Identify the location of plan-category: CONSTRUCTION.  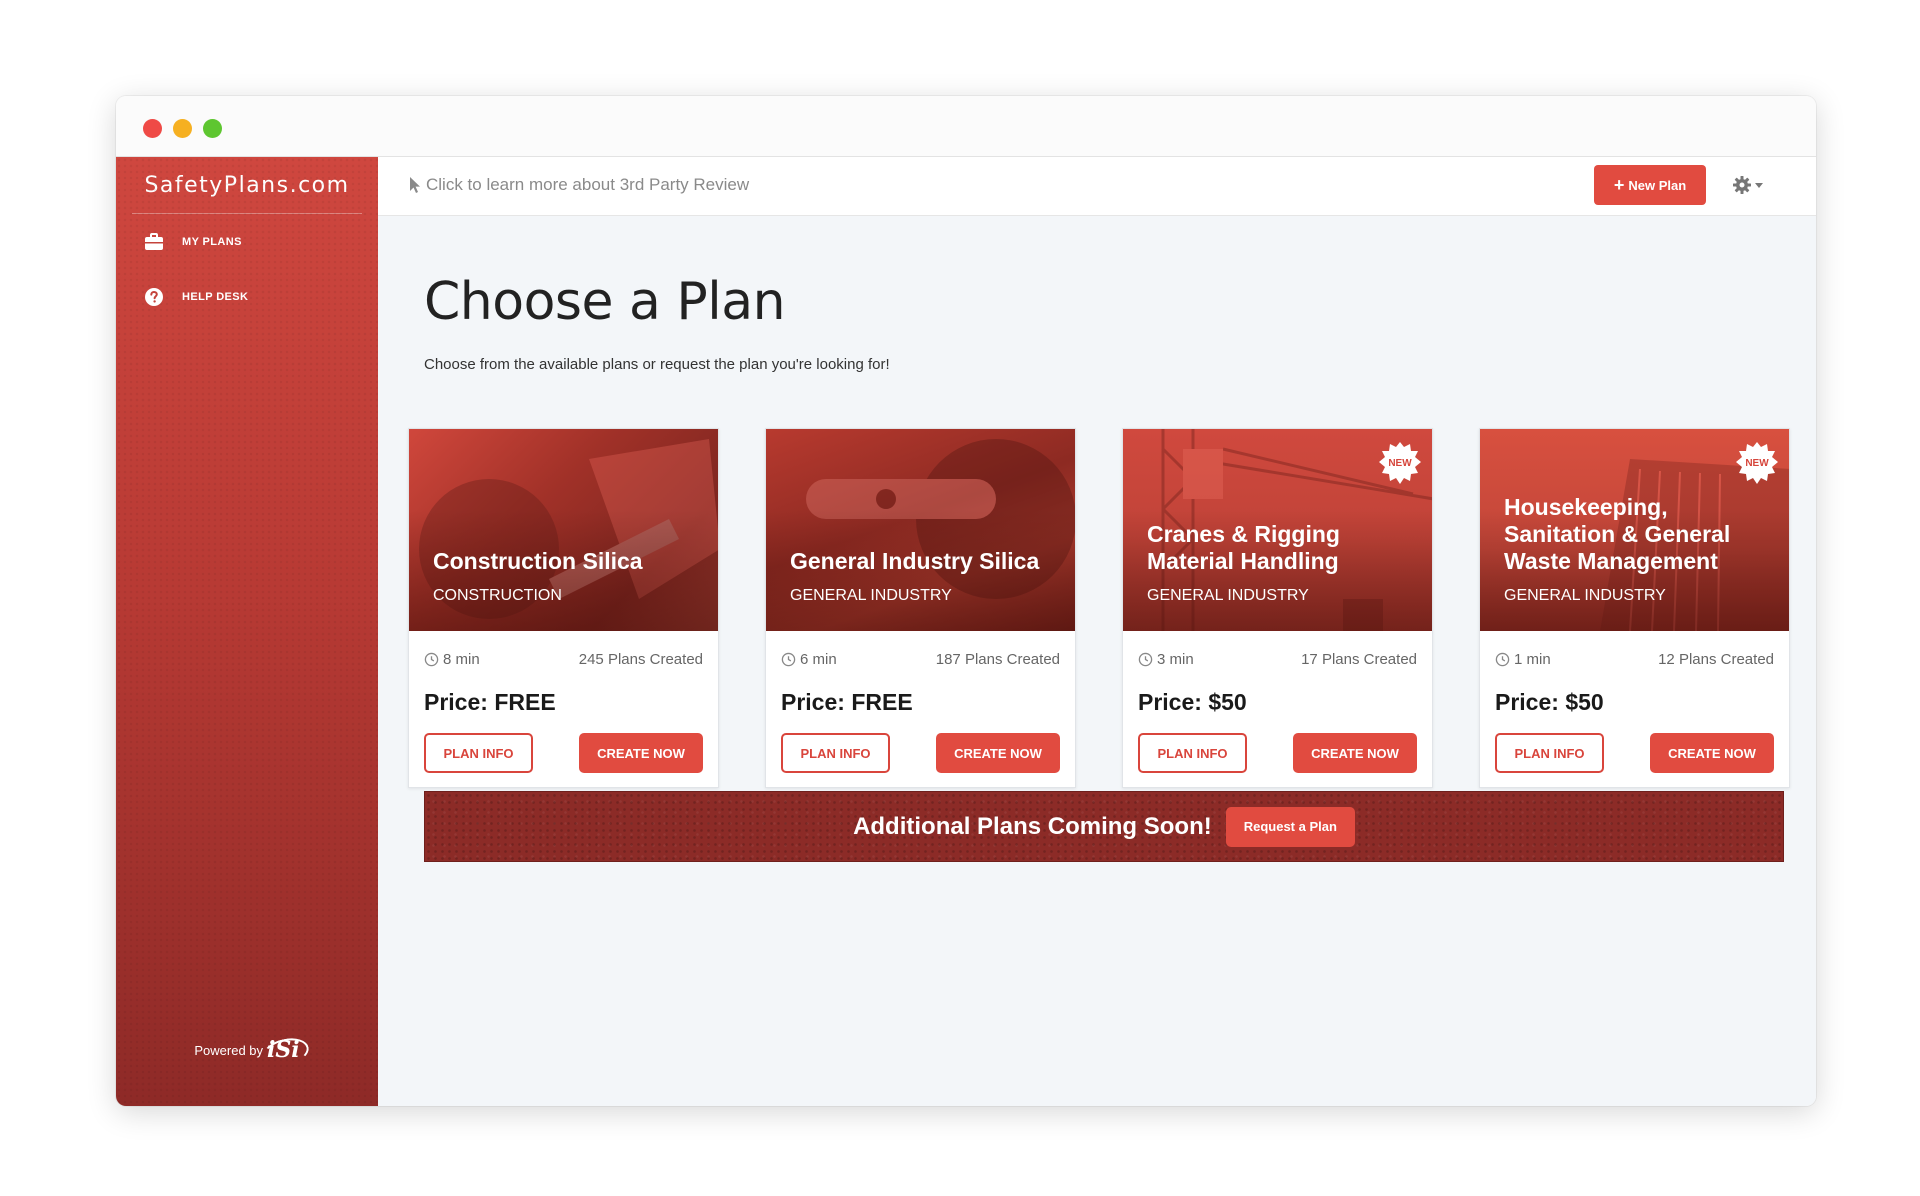
(497, 595).